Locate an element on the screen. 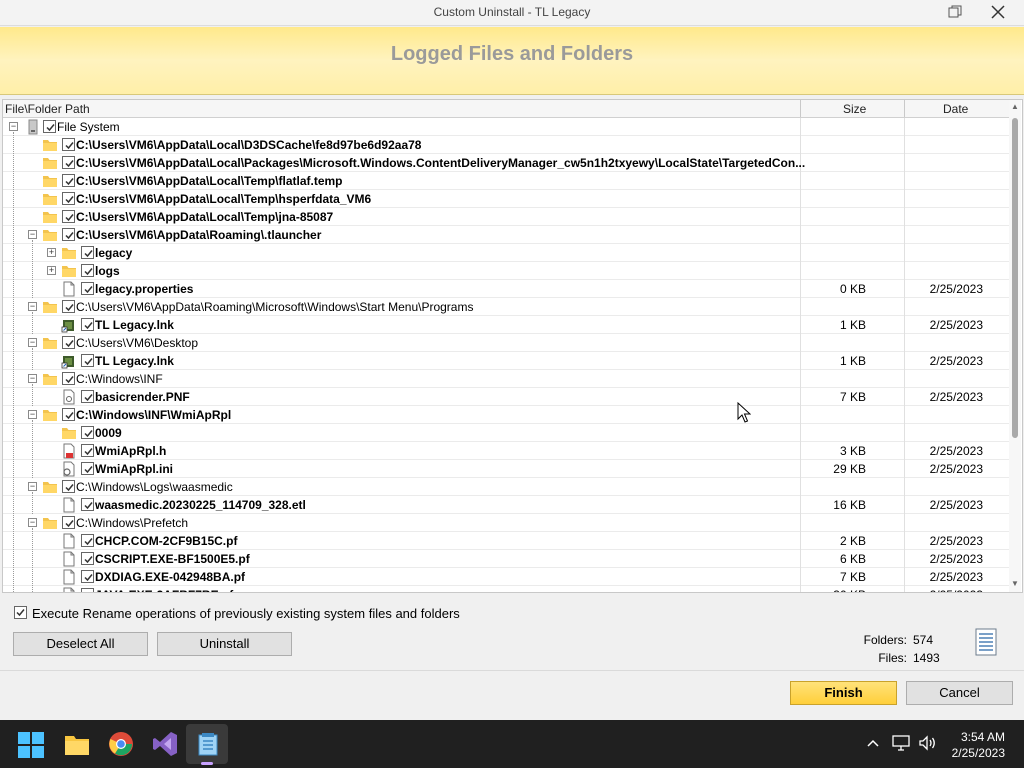 This screenshot has width=1024, height=768. tree-row: DXDIAG.EXE-042948BA.pf 7 KB 2/25/2023 is located at coordinates (506, 577).